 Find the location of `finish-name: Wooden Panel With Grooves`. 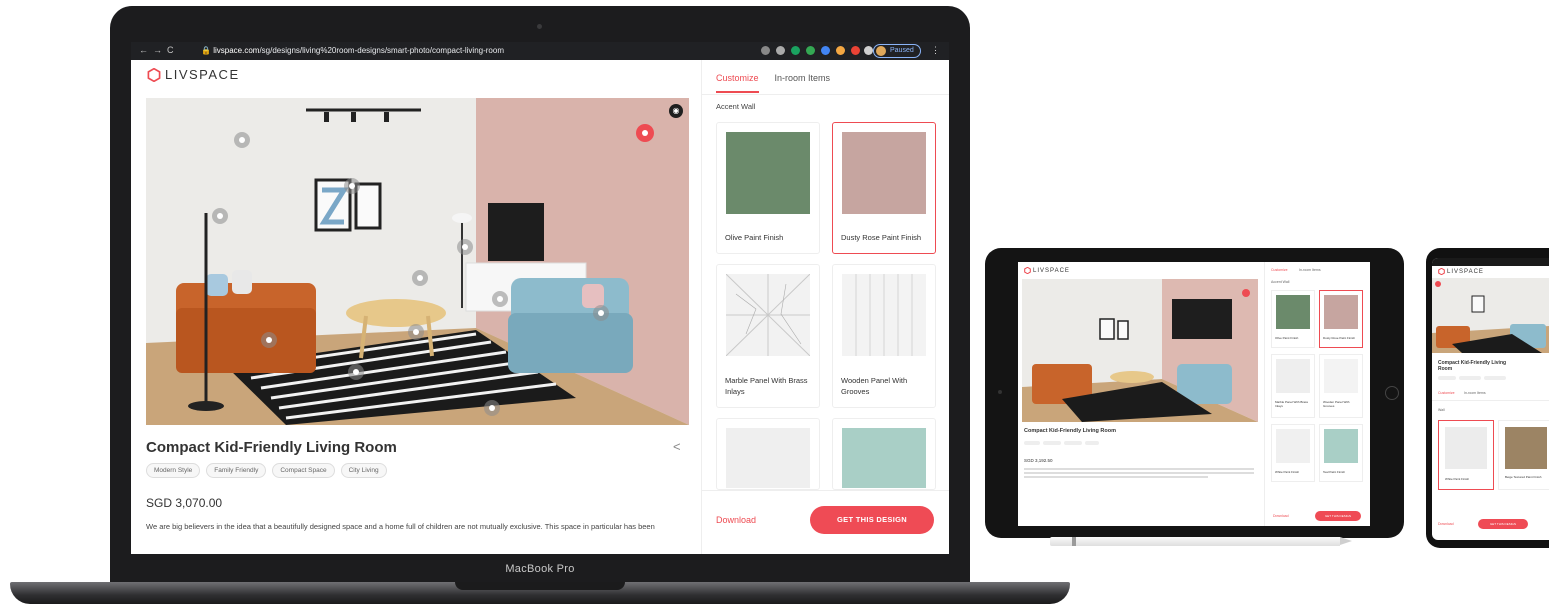

finish-name: Wooden Panel With Grooves is located at coordinates (874, 386).